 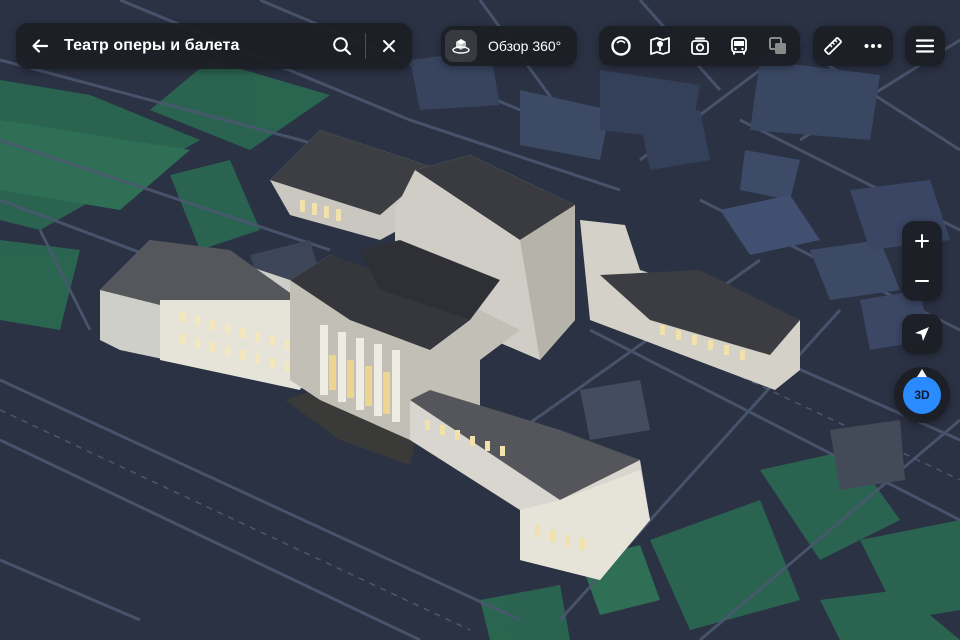 I want to click on minus-icon, so click(x=922, y=281).